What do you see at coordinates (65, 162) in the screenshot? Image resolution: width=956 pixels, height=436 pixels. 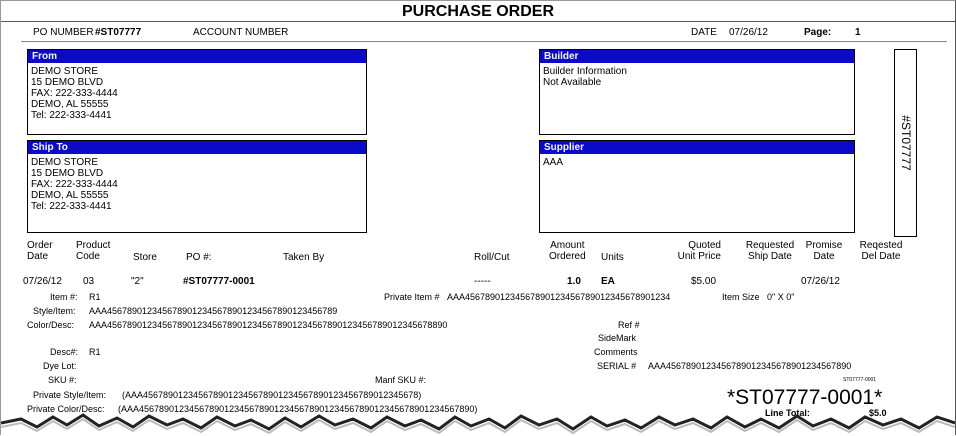 I see `ship-to-line: DEMO STORE` at bounding box center [65, 162].